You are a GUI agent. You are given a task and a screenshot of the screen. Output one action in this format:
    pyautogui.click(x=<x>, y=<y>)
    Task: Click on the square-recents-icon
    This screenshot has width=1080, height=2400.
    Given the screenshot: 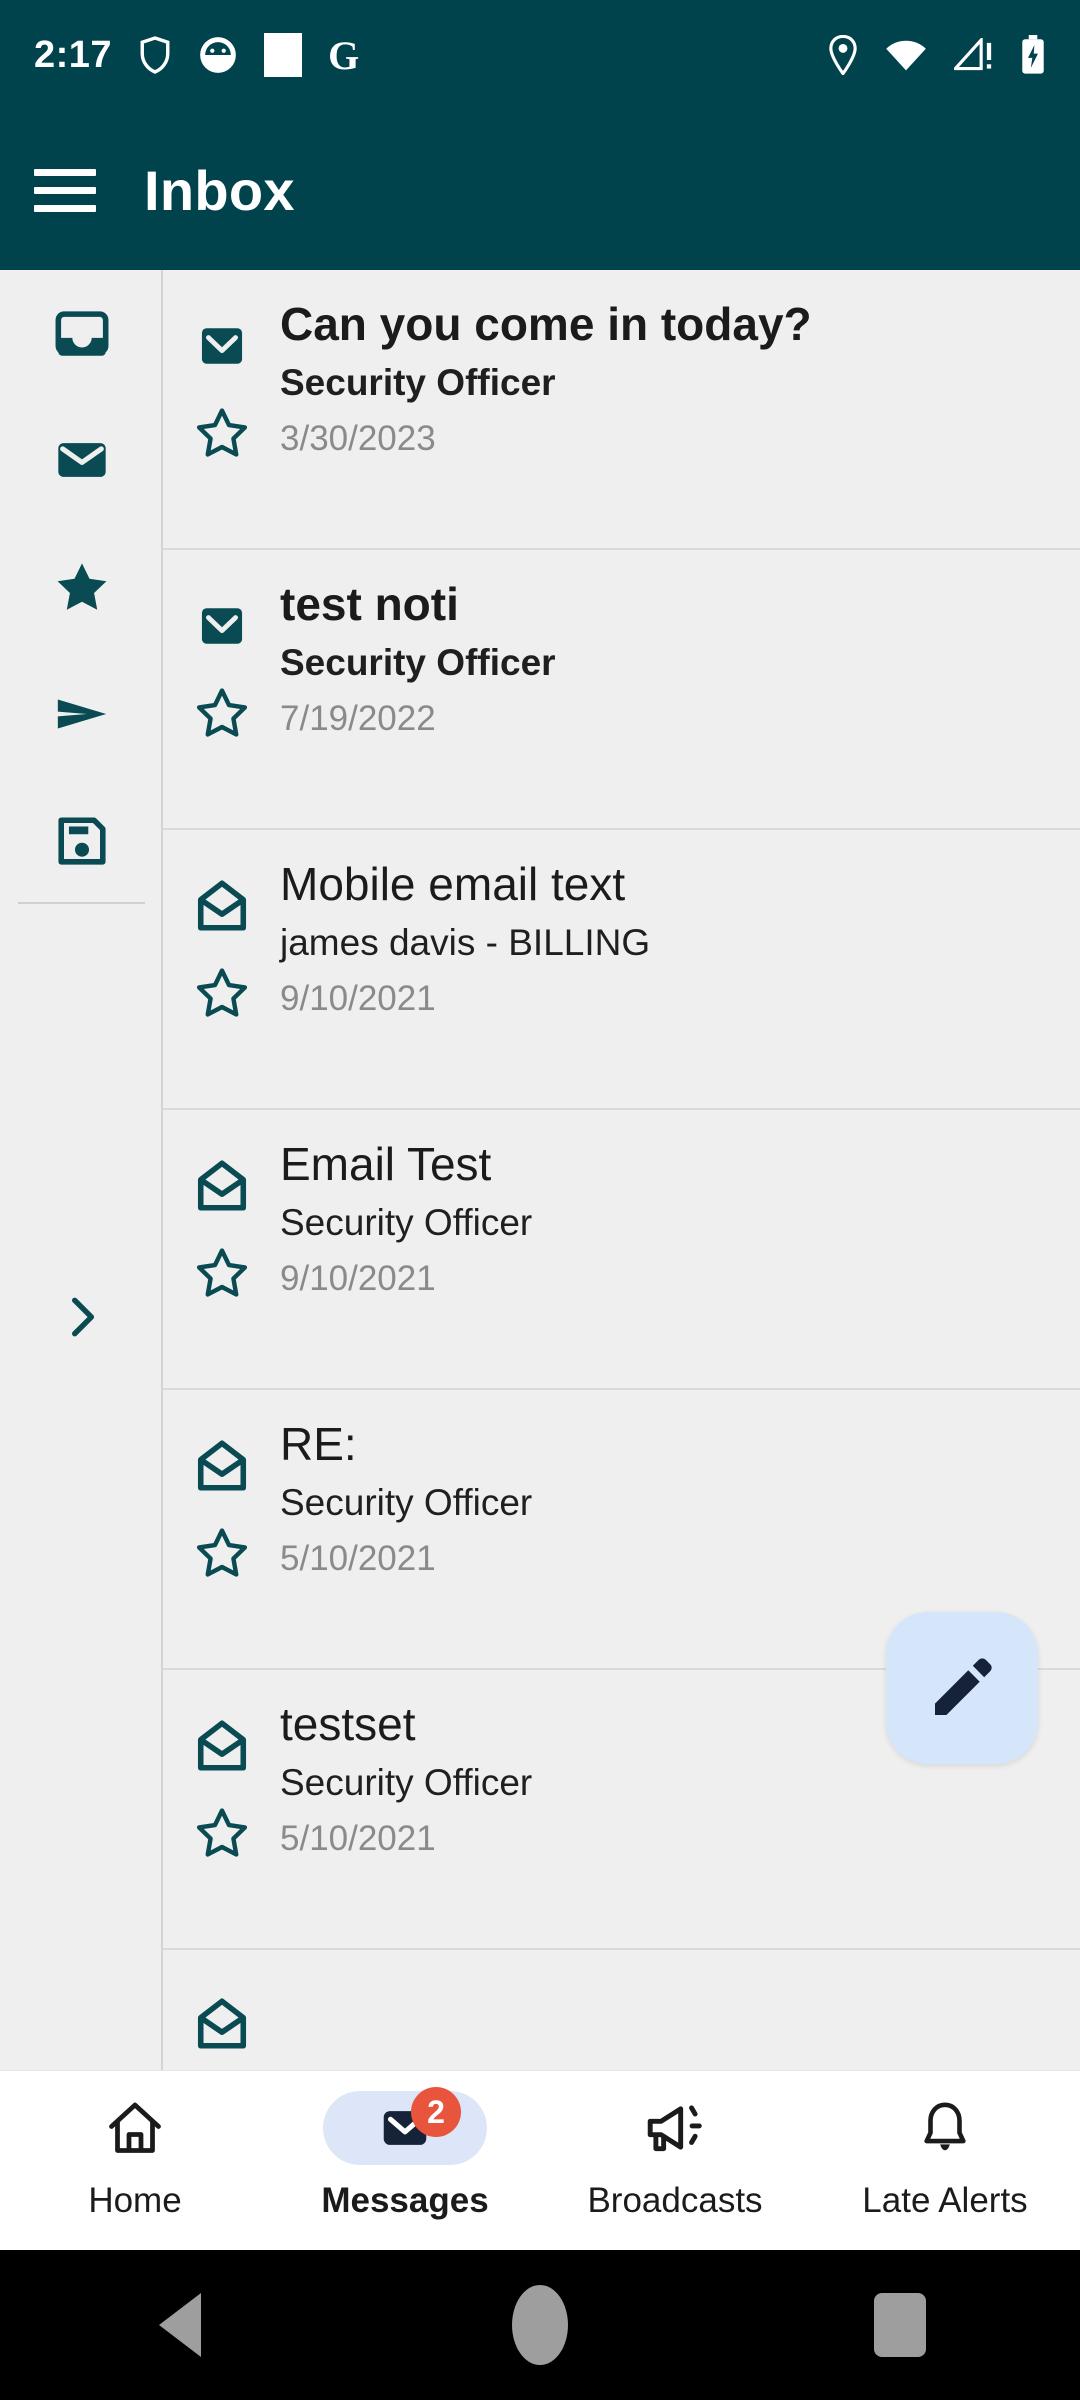 What is the action you would take?
    pyautogui.click(x=900, y=2325)
    